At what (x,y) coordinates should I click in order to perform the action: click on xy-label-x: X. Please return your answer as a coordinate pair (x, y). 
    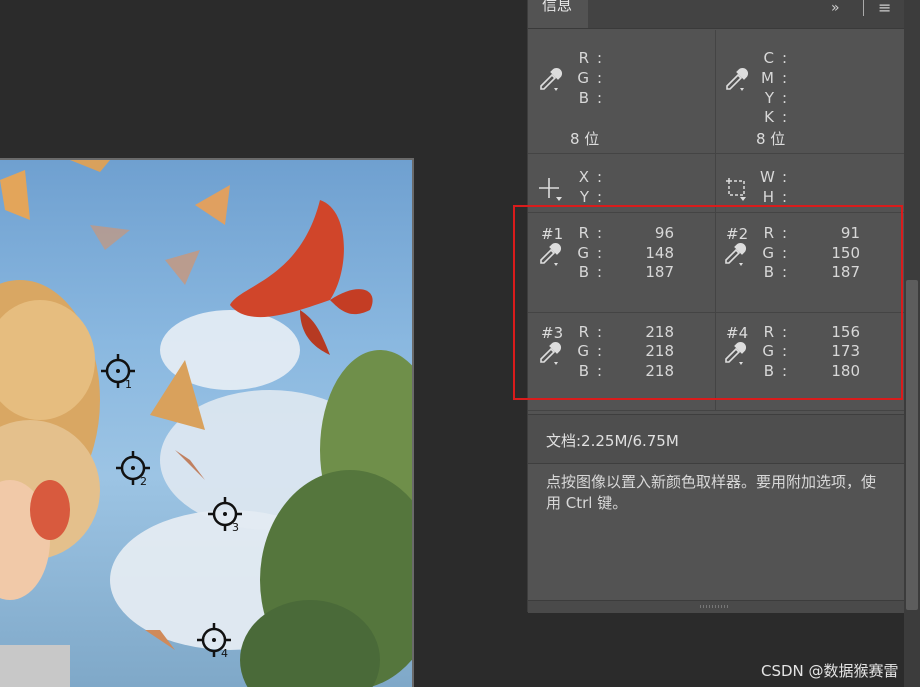
    Looking at the image, I should click on (583, 177).